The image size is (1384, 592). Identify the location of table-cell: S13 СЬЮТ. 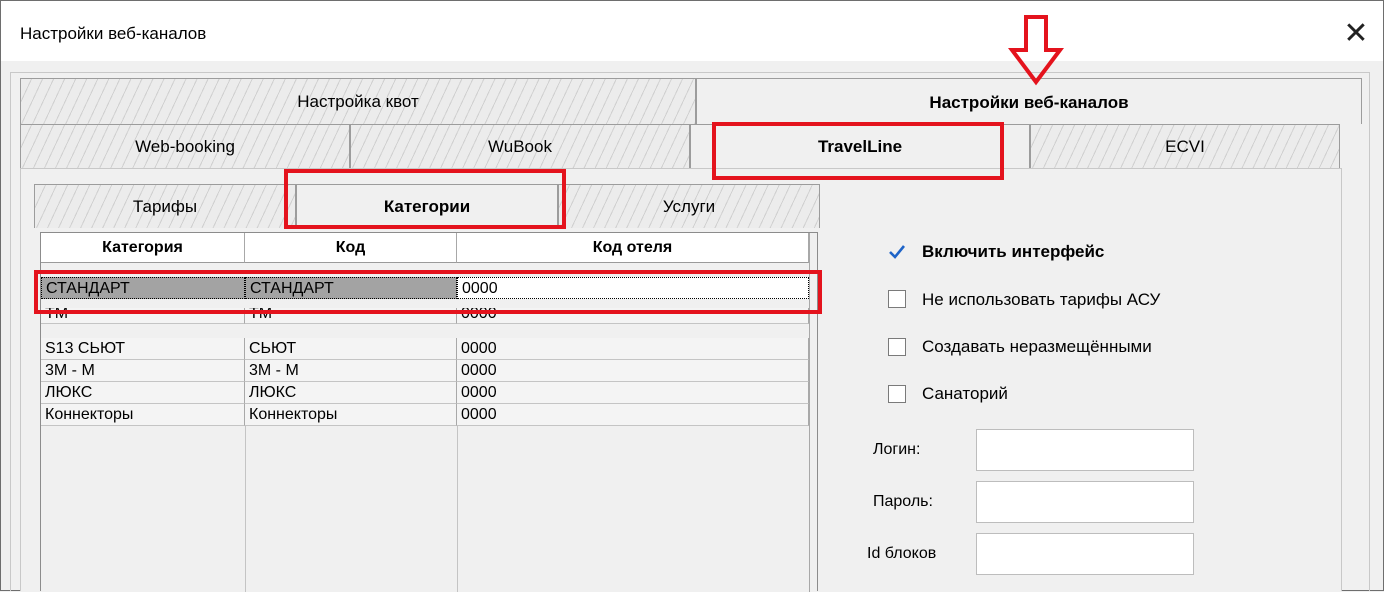
(143, 349).